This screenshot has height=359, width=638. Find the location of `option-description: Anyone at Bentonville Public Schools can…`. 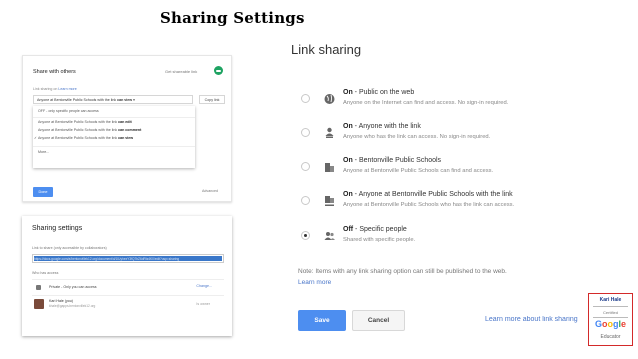

option-description: Anyone at Bentonville Public Schools can… is located at coordinates (418, 171).